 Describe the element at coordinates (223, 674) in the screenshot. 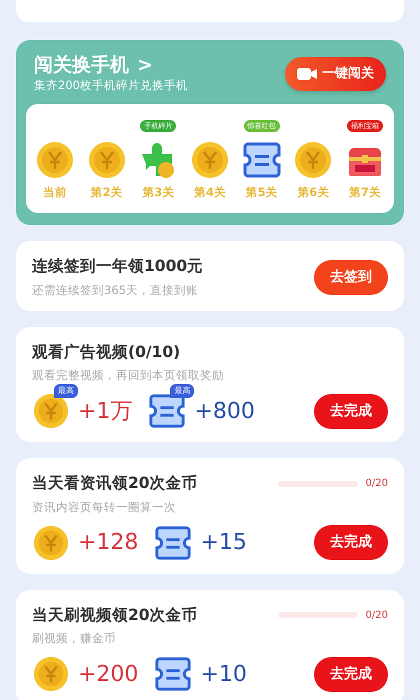

I see `reward-amount: +10` at that location.